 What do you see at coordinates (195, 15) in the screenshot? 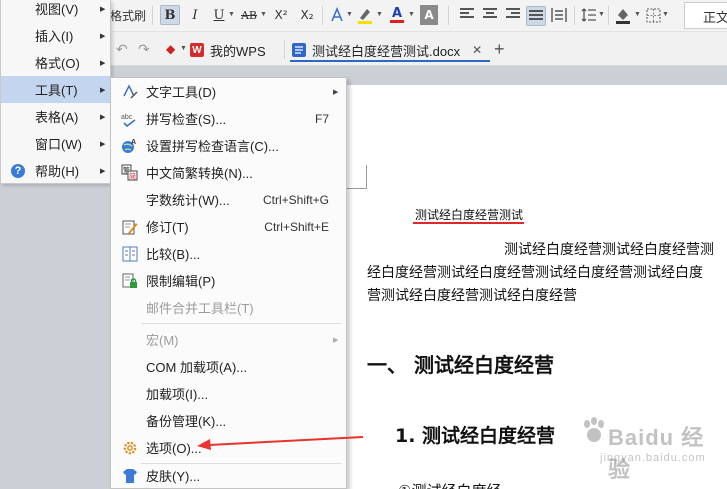
I see `italic-button: I` at bounding box center [195, 15].